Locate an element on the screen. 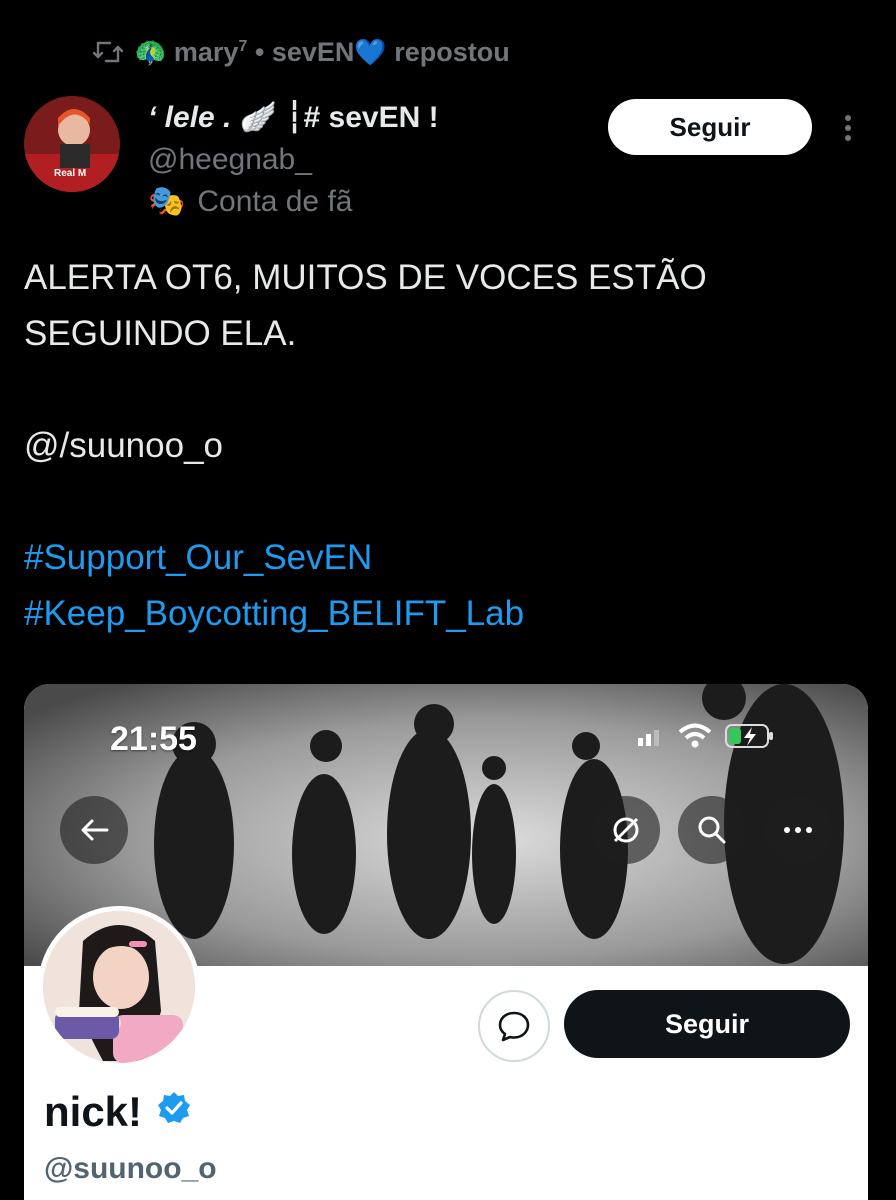  author-display-name: ‘ lele . 🪽 ┆# sevEN ! is located at coordinates (293, 118).